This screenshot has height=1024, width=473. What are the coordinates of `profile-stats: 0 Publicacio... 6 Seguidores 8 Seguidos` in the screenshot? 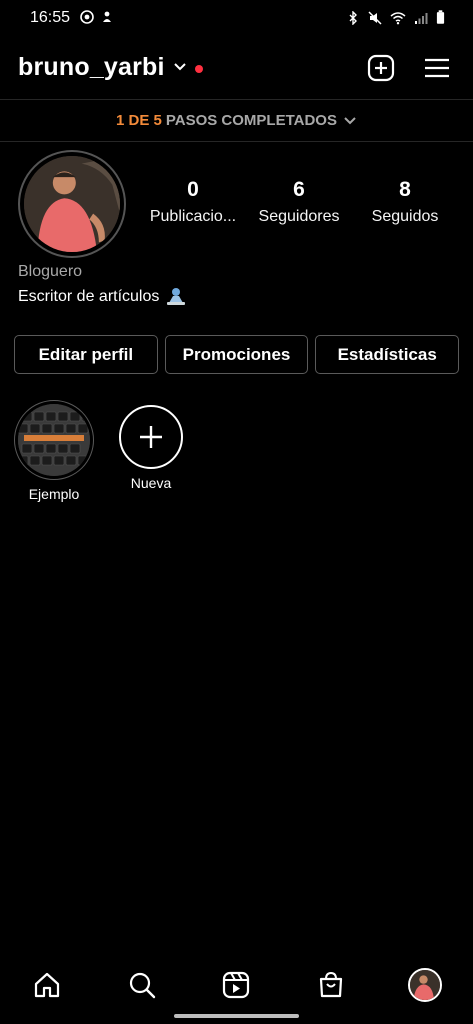 It's located at (300, 202).